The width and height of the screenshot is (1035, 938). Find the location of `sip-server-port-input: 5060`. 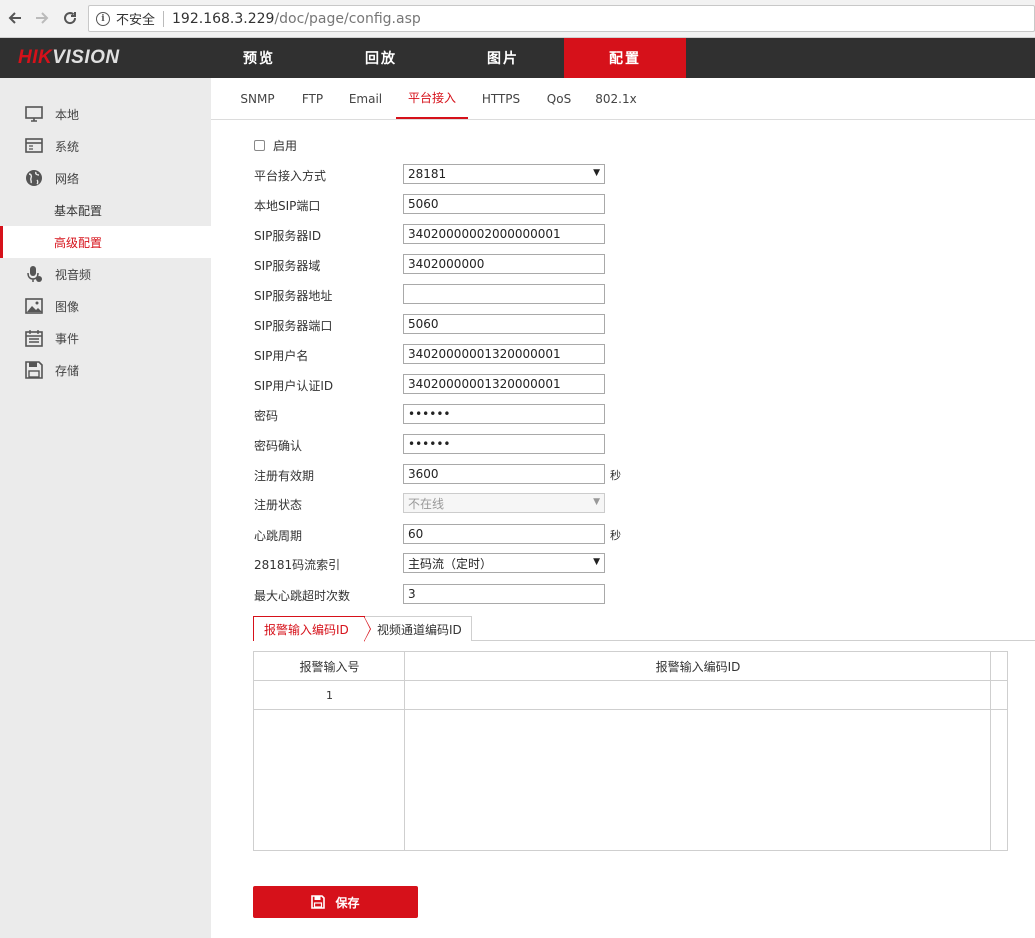

sip-server-port-input: 5060 is located at coordinates (504, 324).